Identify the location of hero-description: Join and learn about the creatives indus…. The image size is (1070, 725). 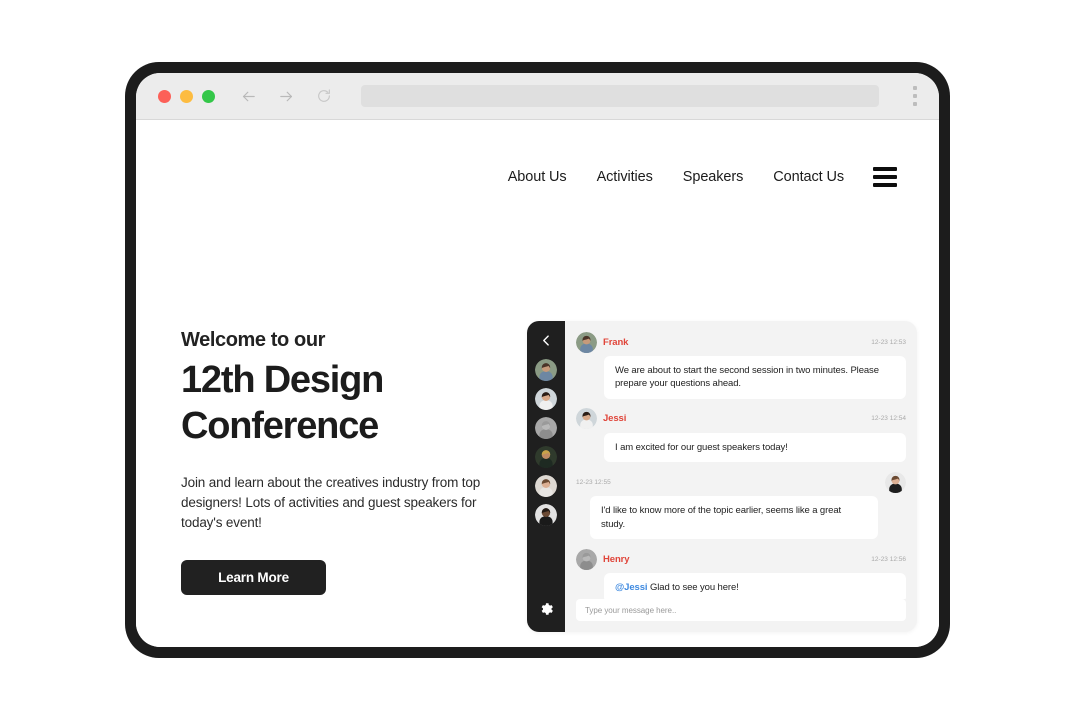
(331, 502).